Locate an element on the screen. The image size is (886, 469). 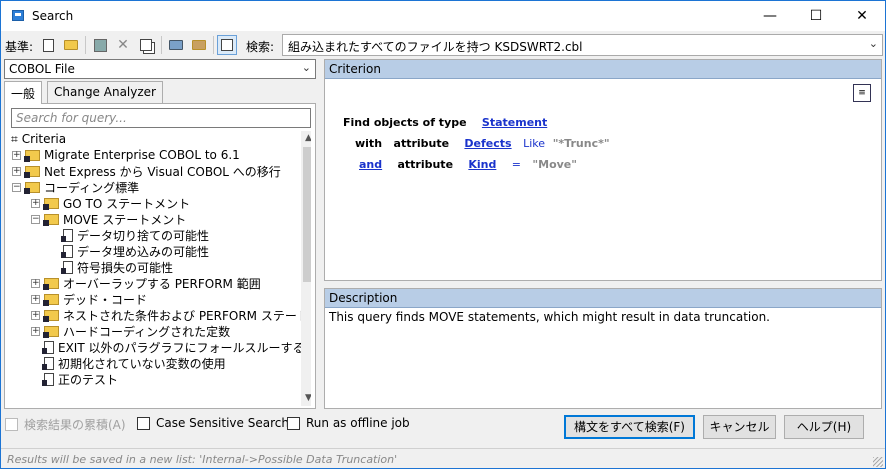
case-sensitive-checkbox: Case Sensitive Search is located at coordinates (213, 423).